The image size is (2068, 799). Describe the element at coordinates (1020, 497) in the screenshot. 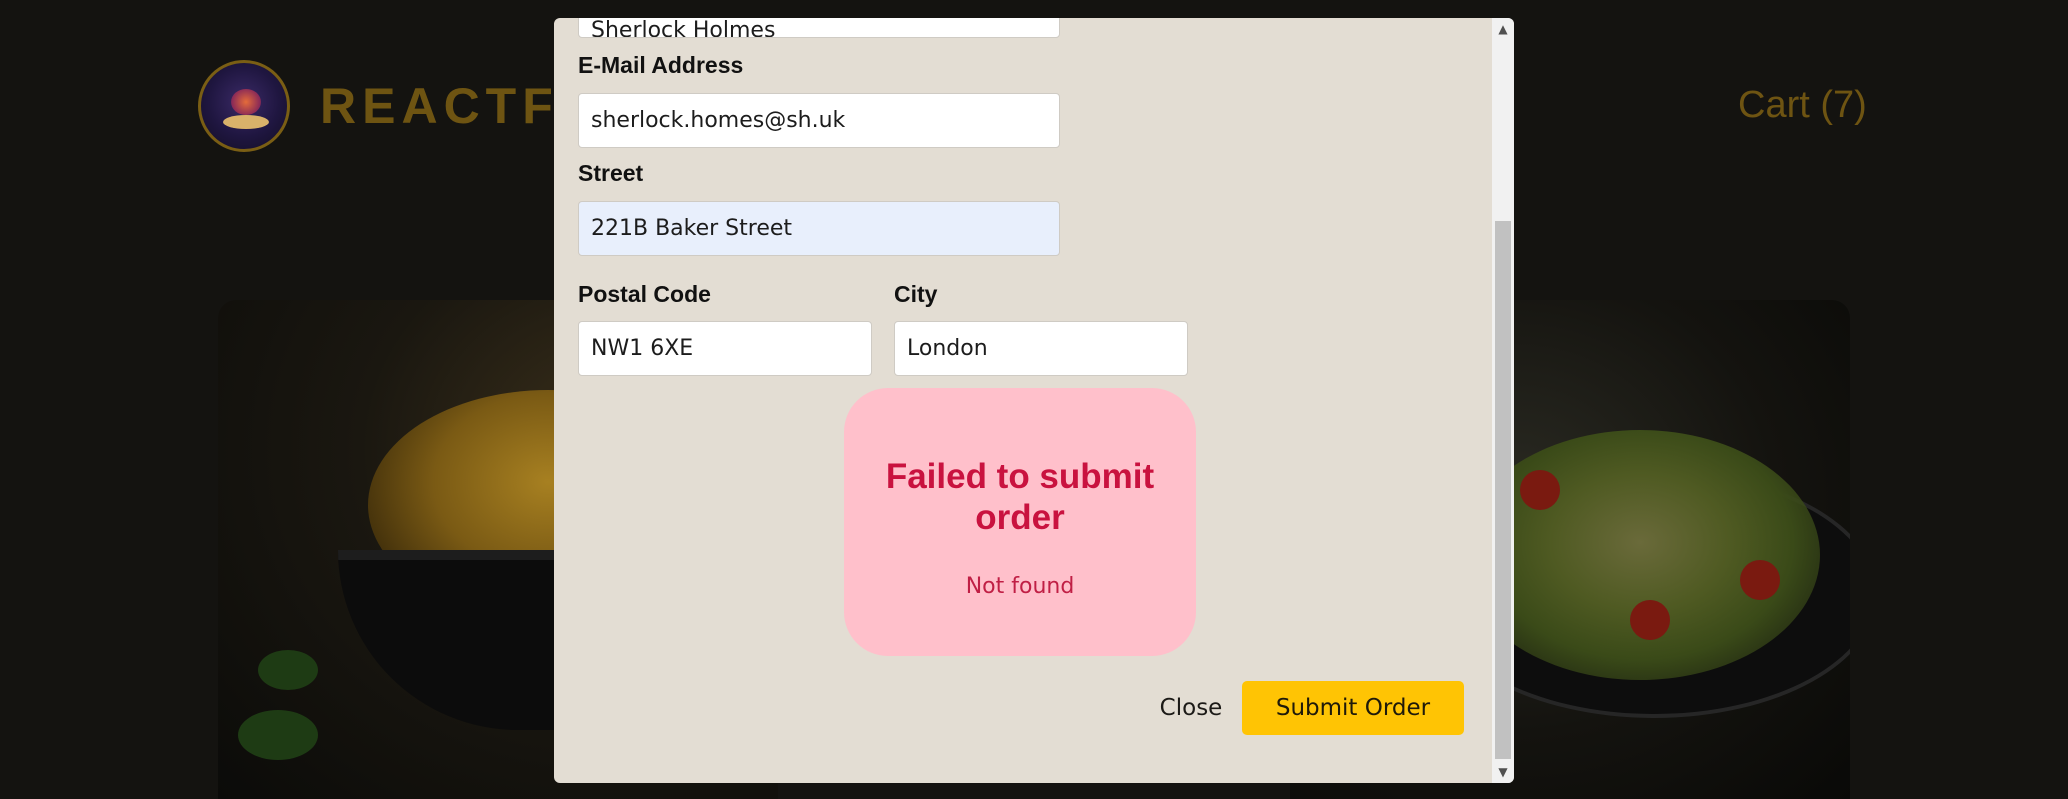

I see `error-title: Failed to submit order` at that location.